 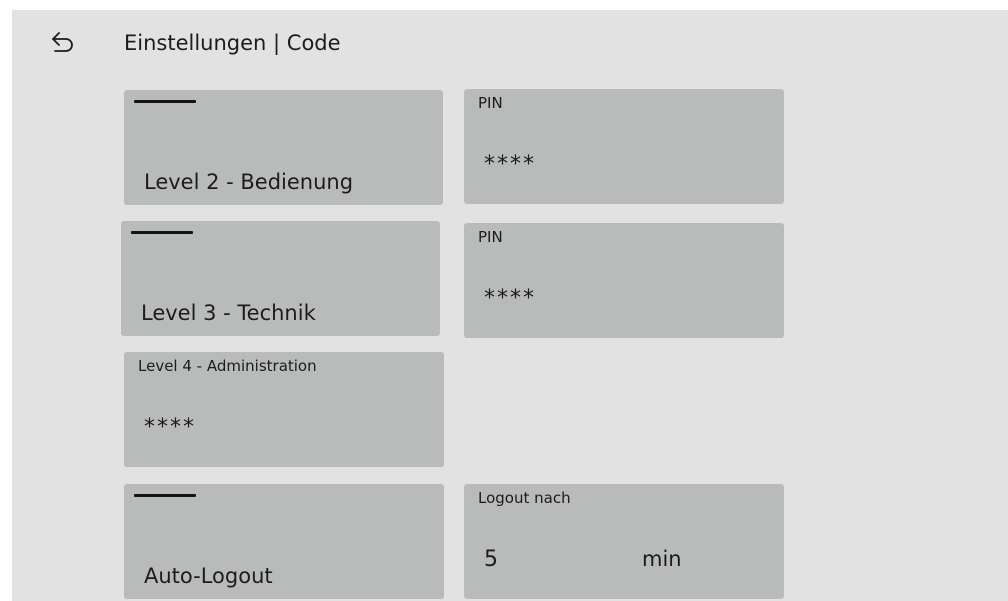 What do you see at coordinates (624, 541) in the screenshot?
I see `logout-after-field: Logout nach 5 min` at bounding box center [624, 541].